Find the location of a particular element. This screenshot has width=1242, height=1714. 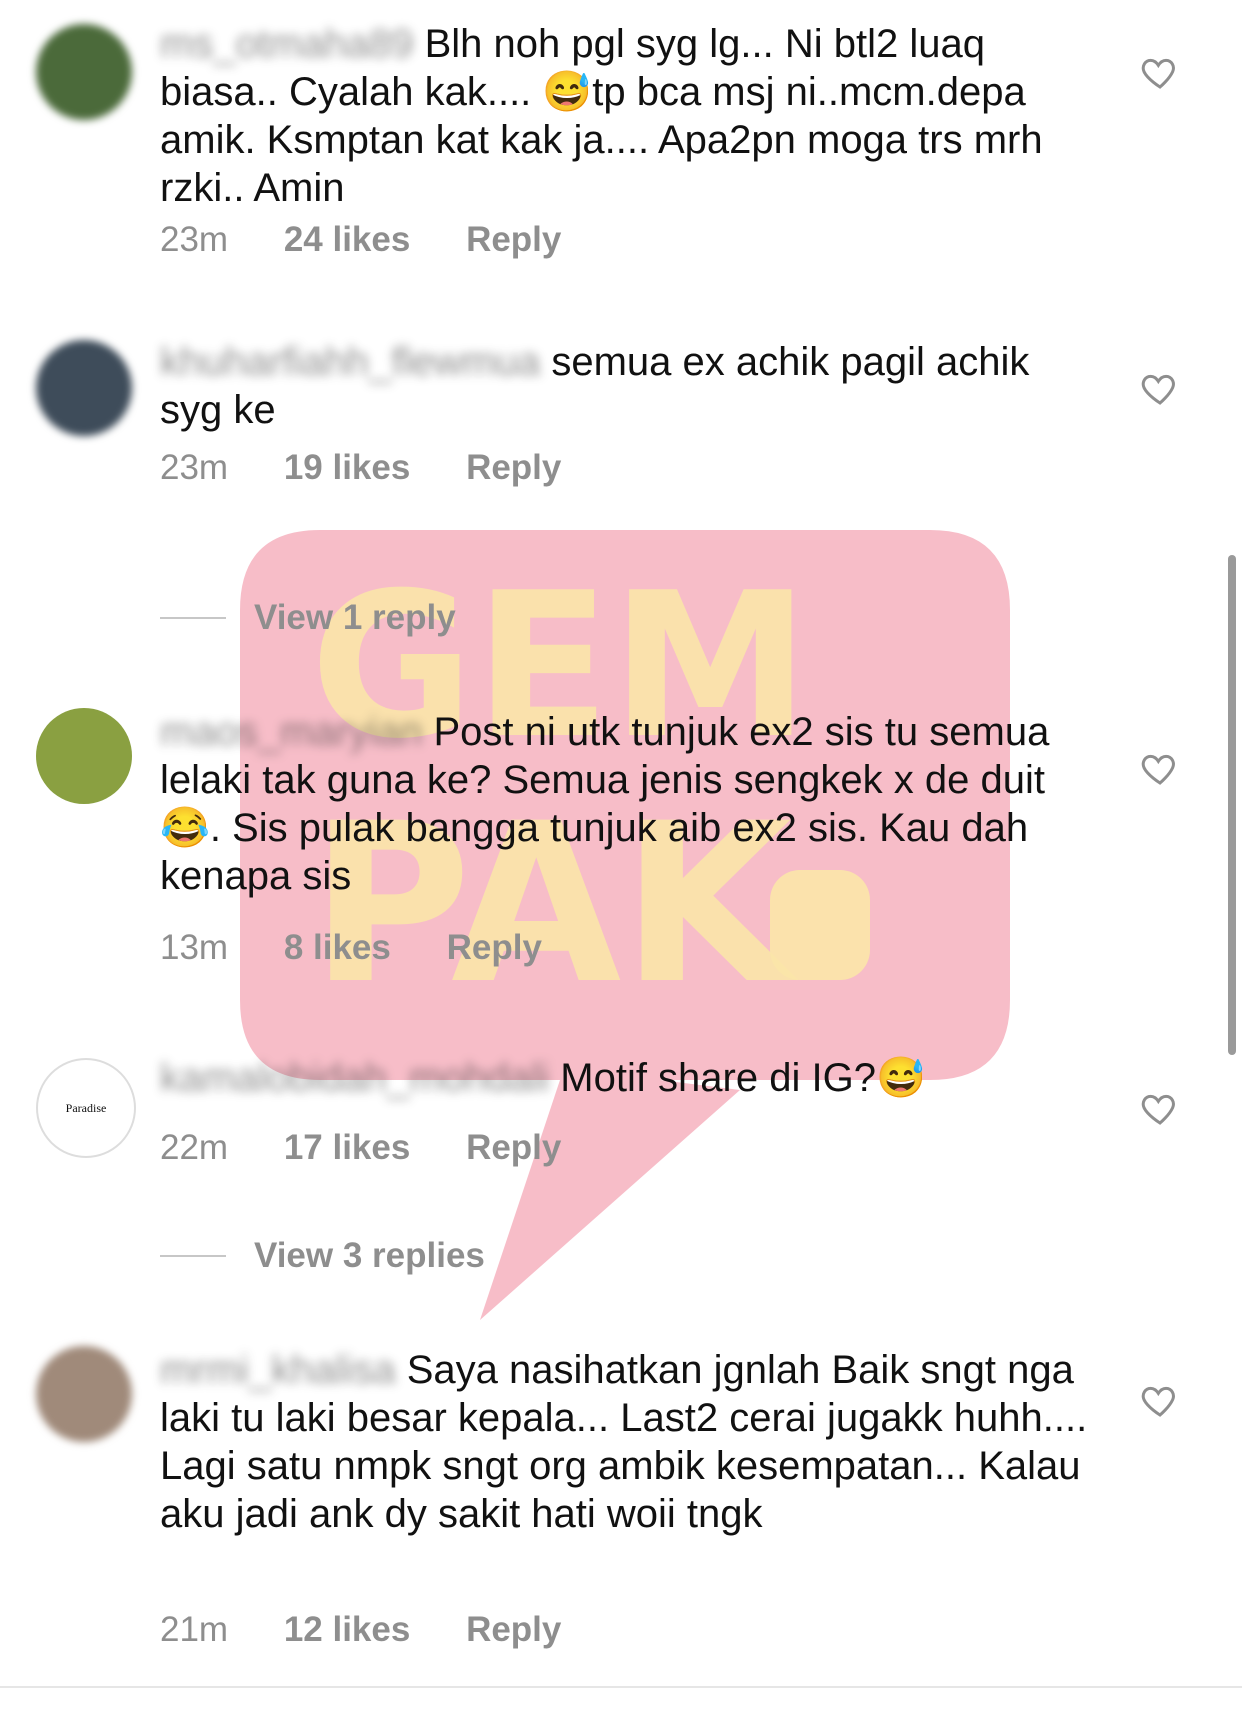

username: mrmi_khalisa is located at coordinates (278, 1370).